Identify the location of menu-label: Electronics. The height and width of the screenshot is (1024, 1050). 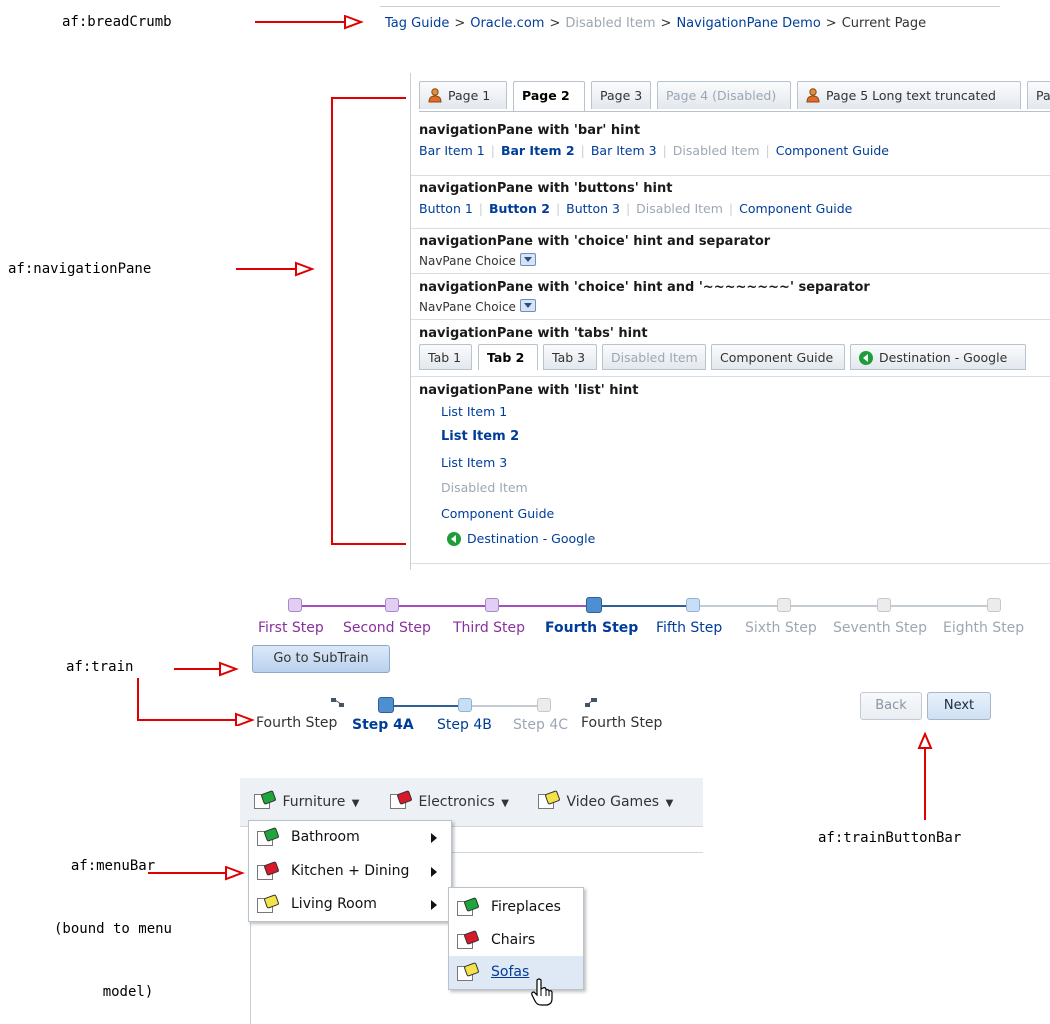
(456, 802).